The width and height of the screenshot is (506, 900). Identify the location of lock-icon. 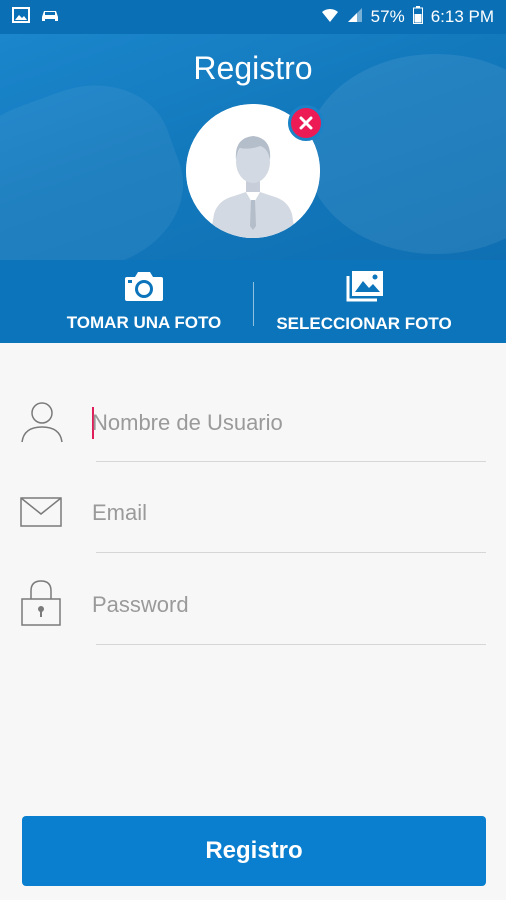
(41, 605).